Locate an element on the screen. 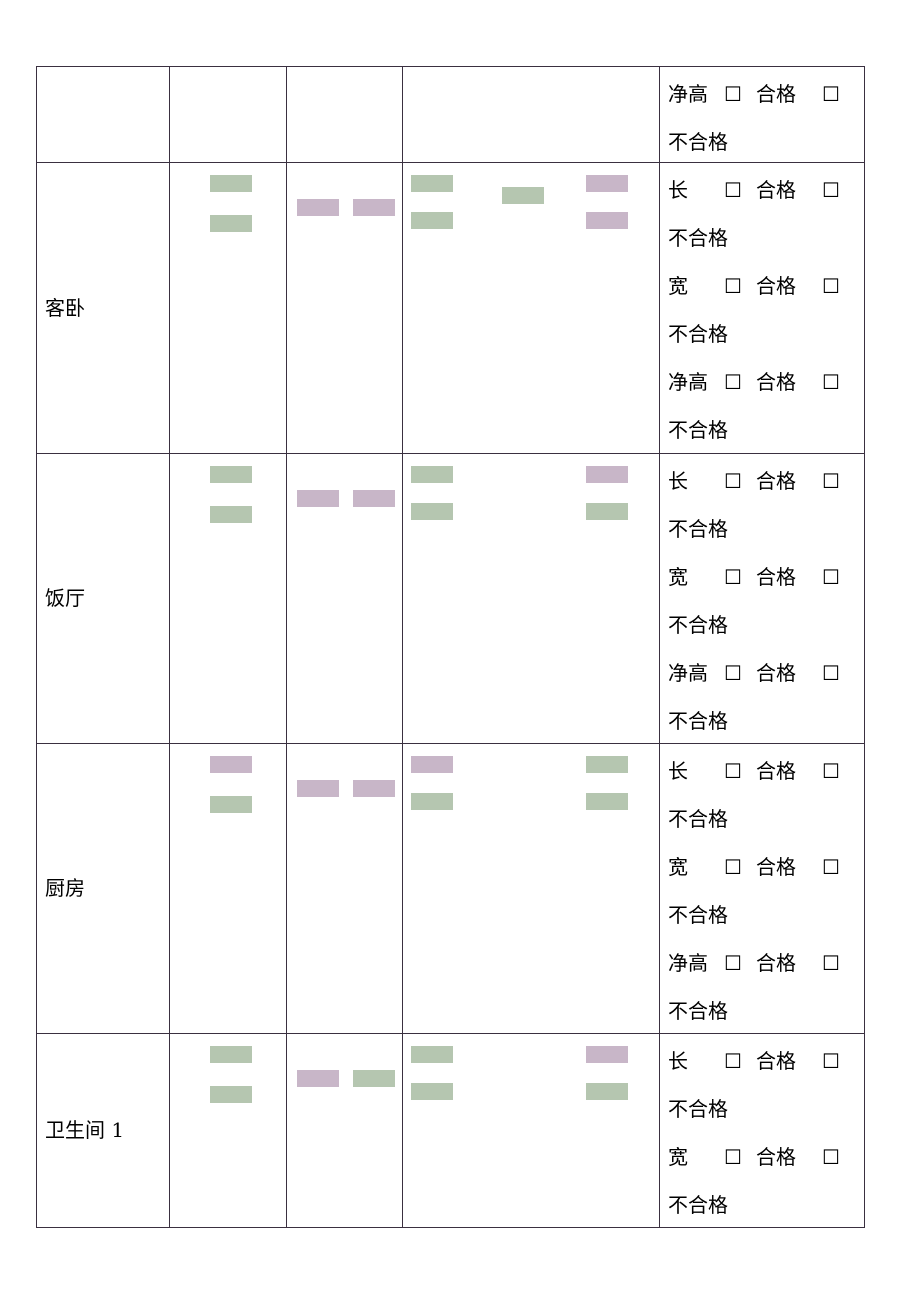 The height and width of the screenshot is (1302, 920). inspection-checklist: 净高 ☐ 合格 ☐ 不合格 is located at coordinates (763, 118).